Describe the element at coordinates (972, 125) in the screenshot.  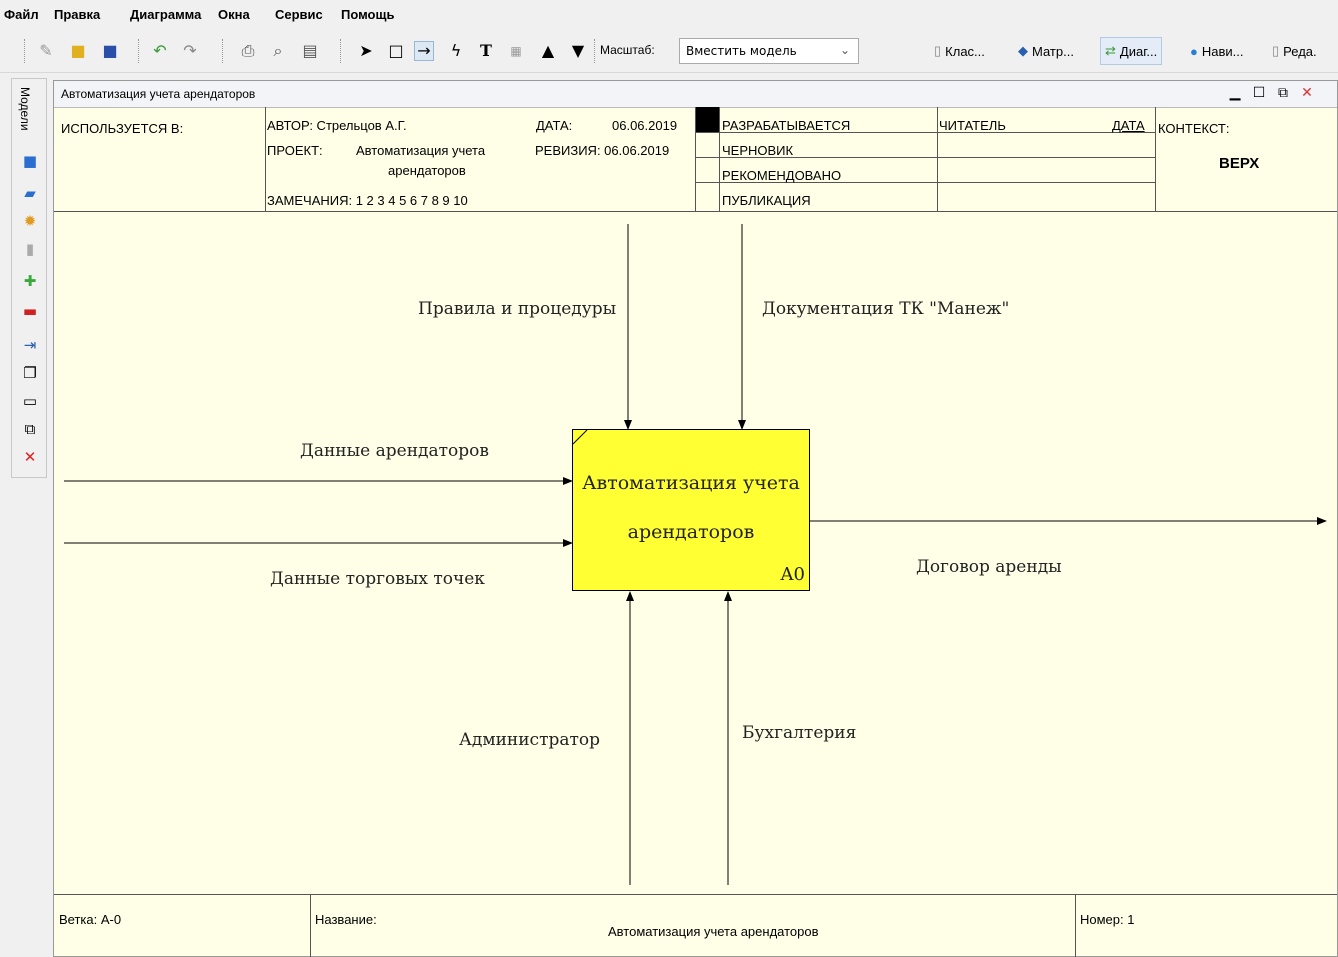
I see `reader-label: ЧИТАТЕЛЬ` at that location.